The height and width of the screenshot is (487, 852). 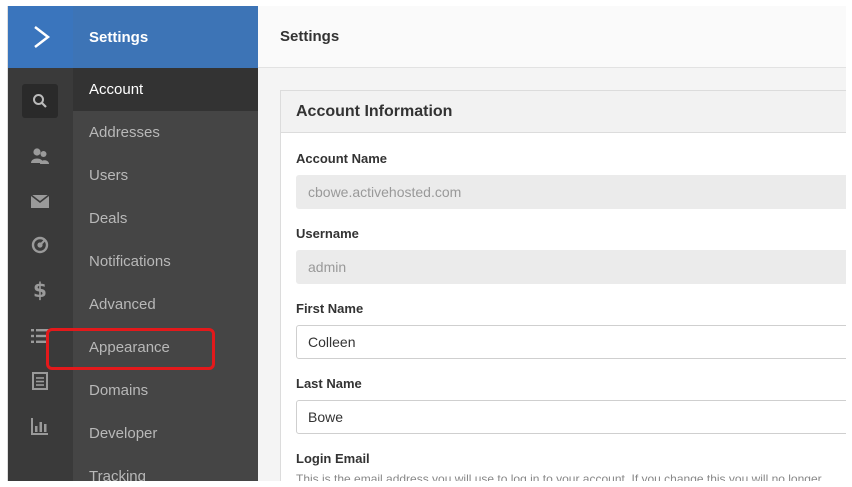 I want to click on username-field: Username admin, so click(x=571, y=255).